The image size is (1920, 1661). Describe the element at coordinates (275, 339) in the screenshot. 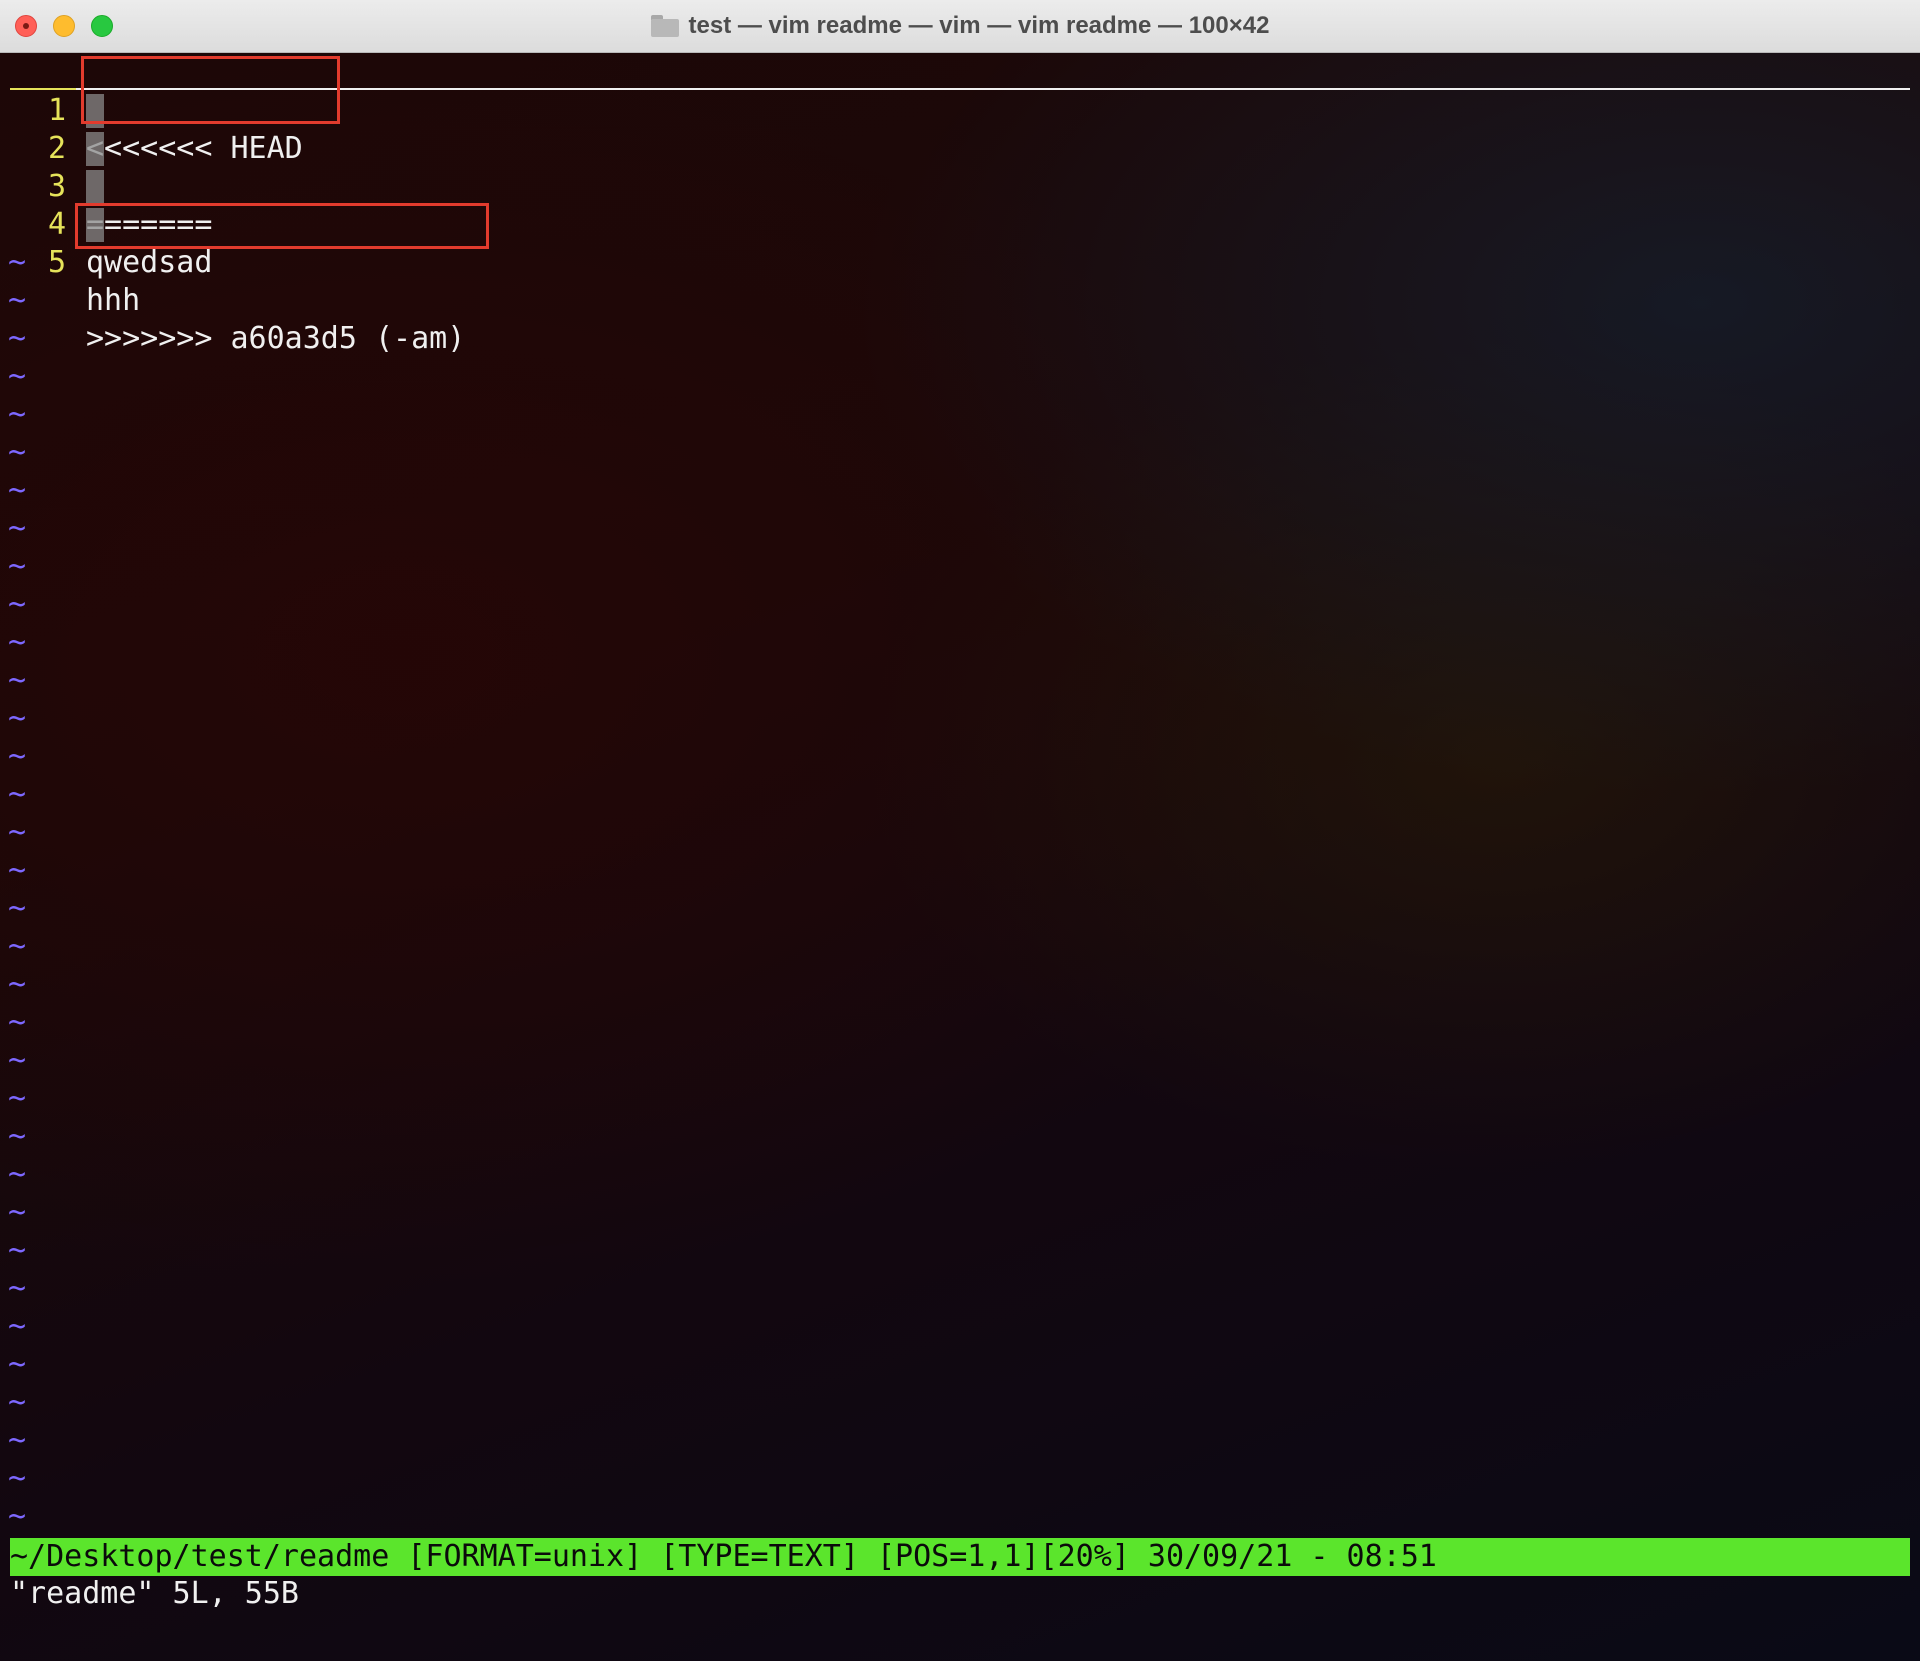

I see `line-text: >>>>>>> a60a3d5 (-am)` at that location.